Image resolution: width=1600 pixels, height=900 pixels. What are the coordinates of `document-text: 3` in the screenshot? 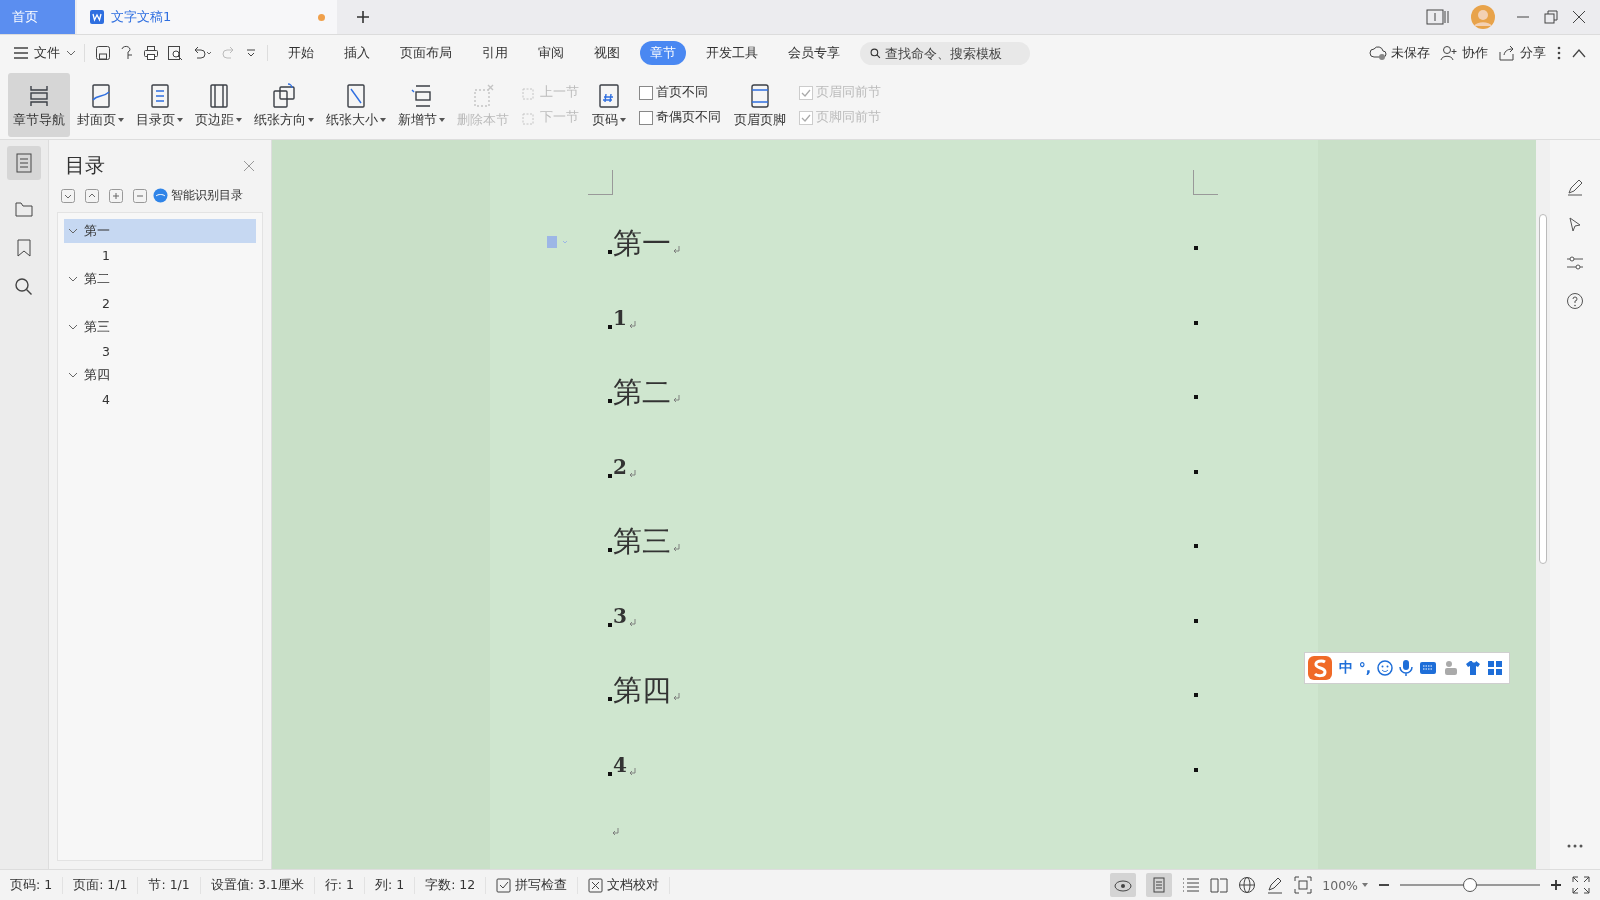 It's located at (620, 616).